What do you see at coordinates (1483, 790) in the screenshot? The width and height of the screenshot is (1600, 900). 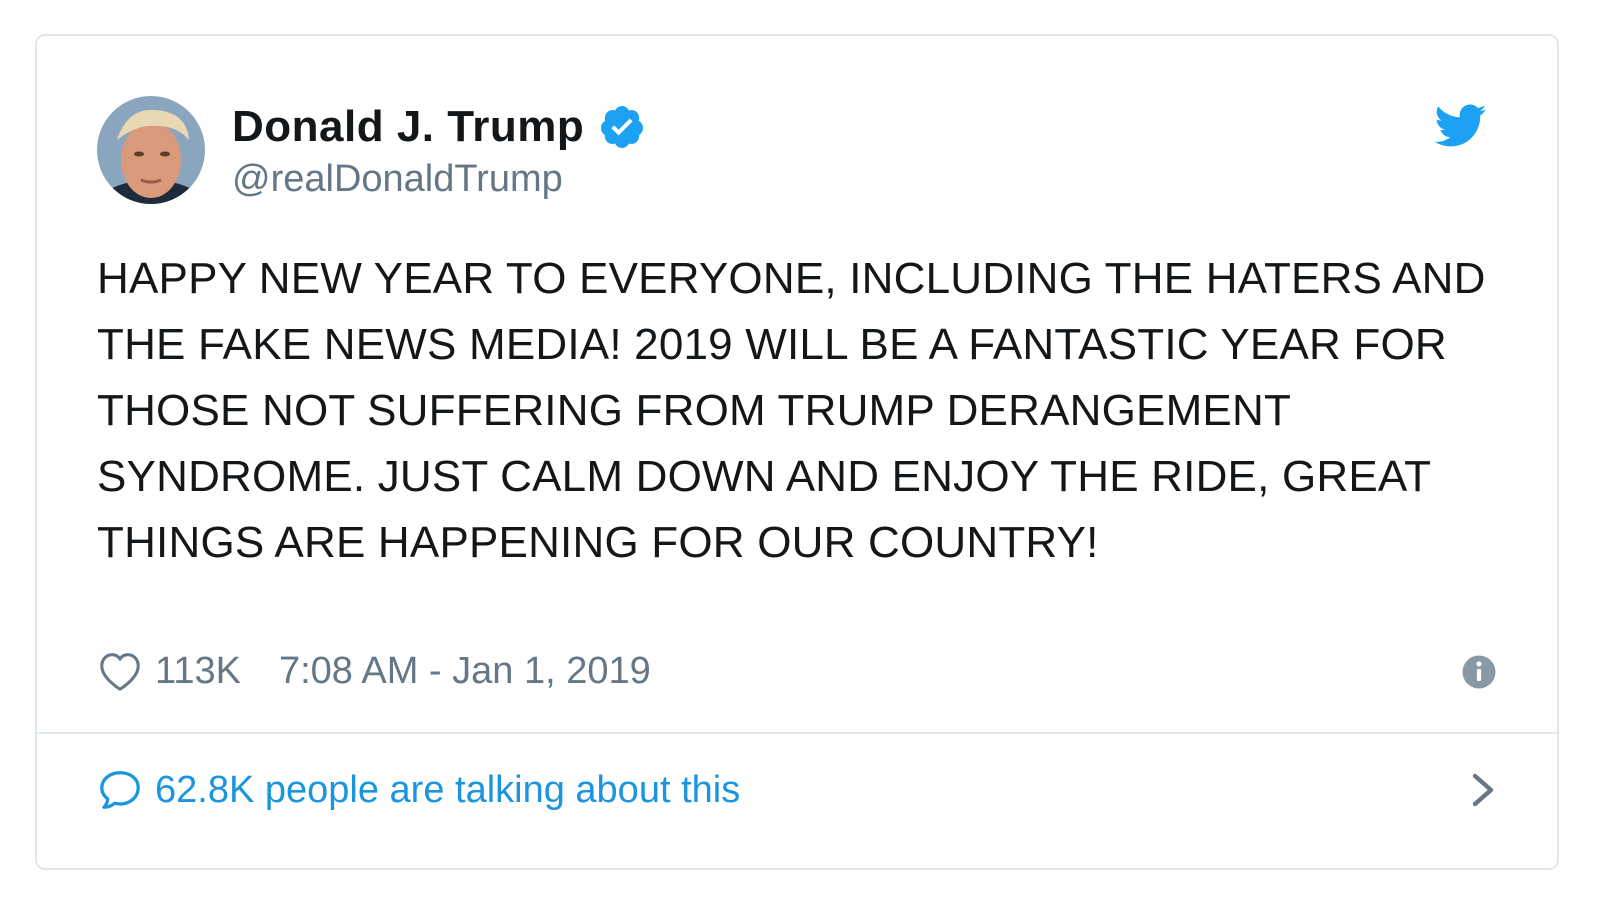 I see `chevron-right-icon` at bounding box center [1483, 790].